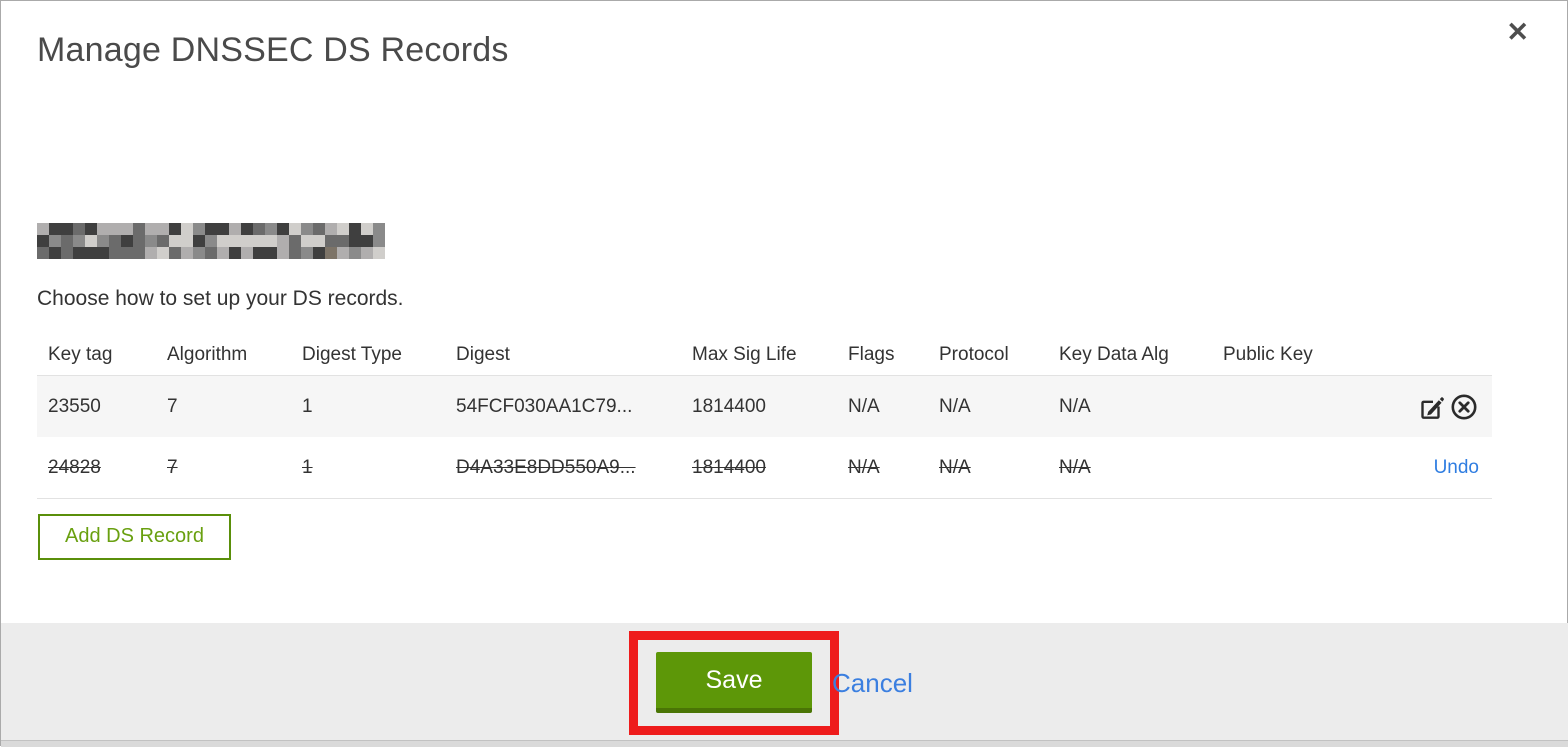  Describe the element at coordinates (1517, 32) in the screenshot. I see `close-icon: ✕` at that location.